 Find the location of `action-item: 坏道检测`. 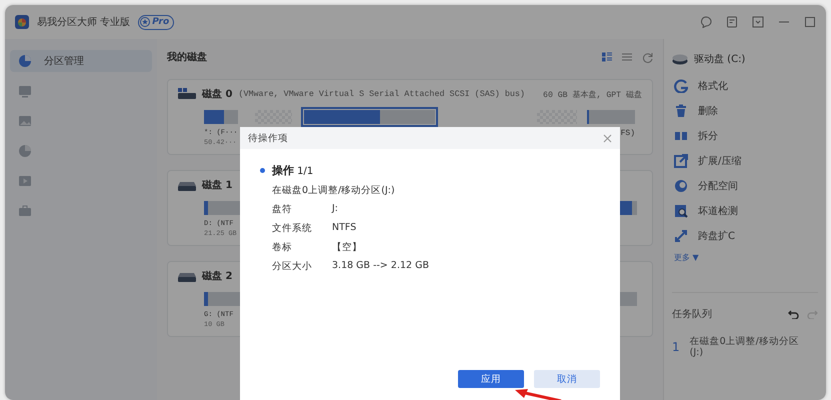

action-item: 坏道检测 is located at coordinates (745, 210).